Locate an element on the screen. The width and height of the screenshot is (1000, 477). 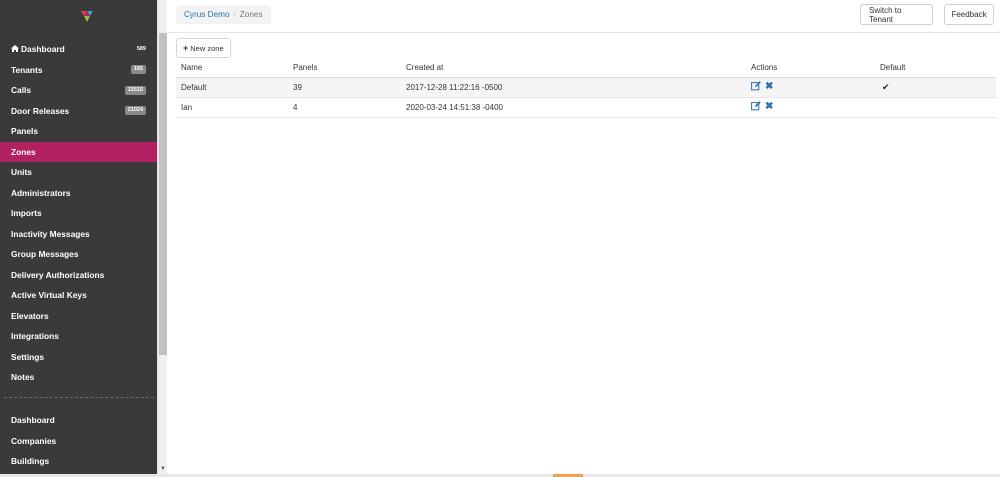
sidebar-item-active-virtual-keys: Active Virtual Keys is located at coordinates (78, 295).